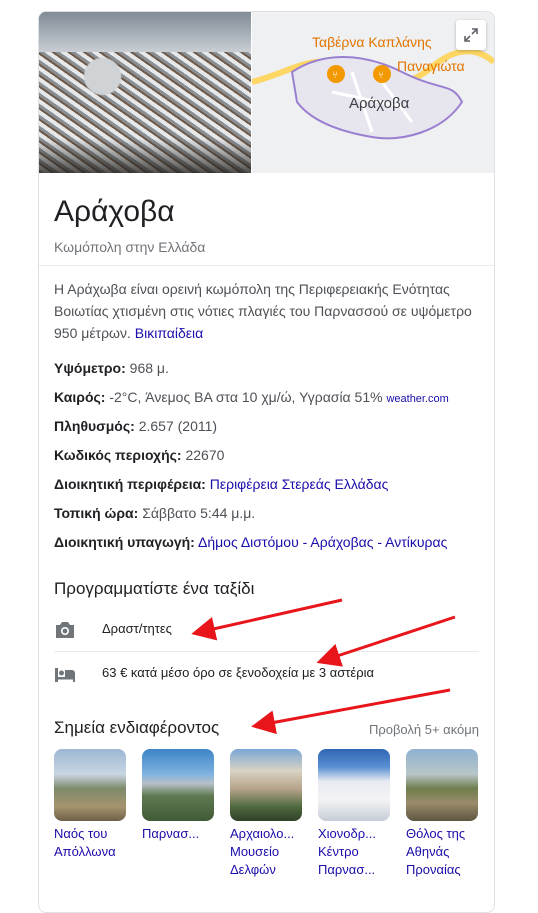 The image size is (538, 913). Describe the element at coordinates (267, 619) in the screenshot. I see `arrow-activities` at that location.